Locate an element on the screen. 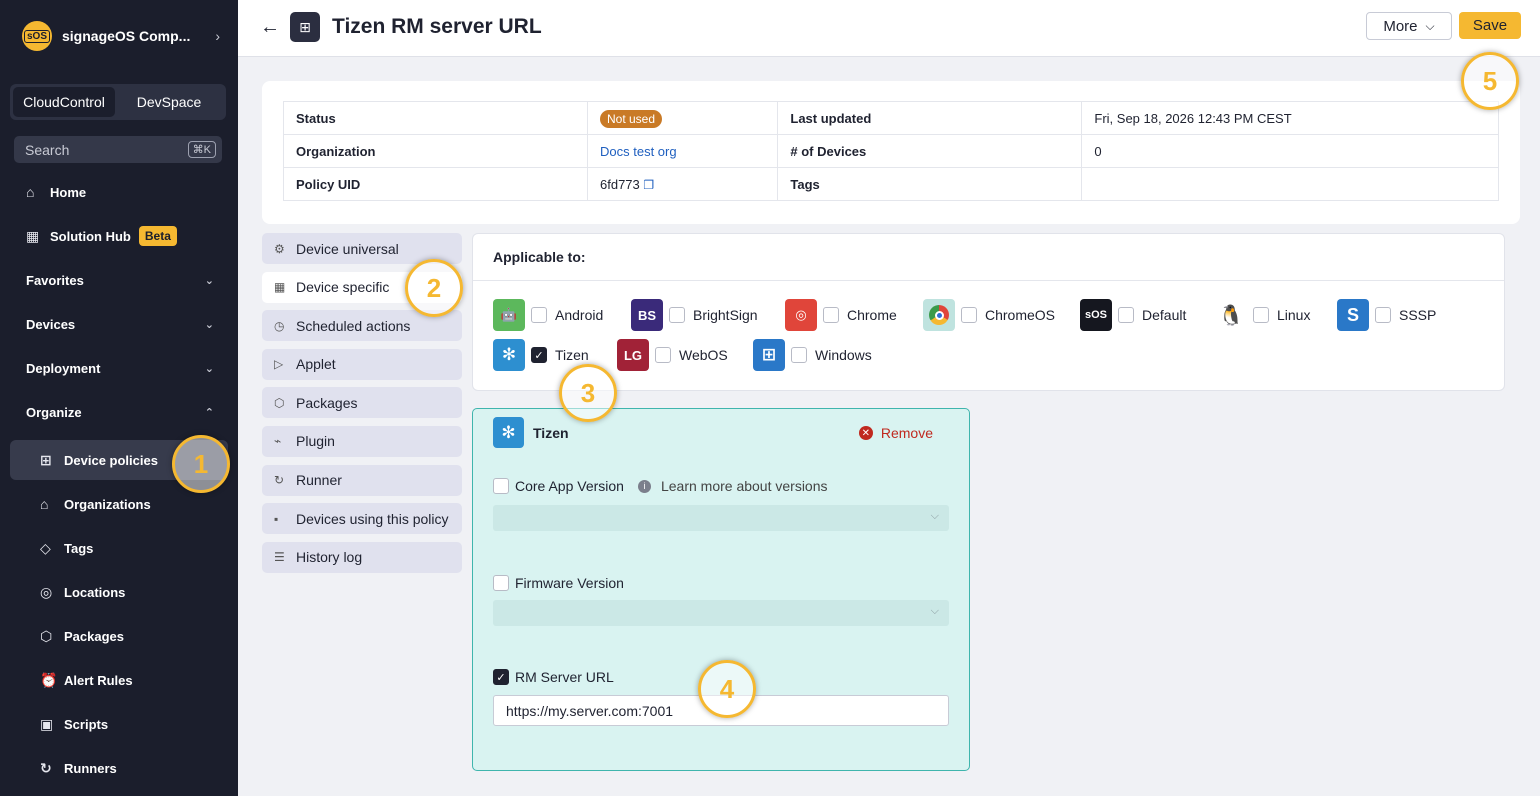  status-label: Status is located at coordinates (435, 118).